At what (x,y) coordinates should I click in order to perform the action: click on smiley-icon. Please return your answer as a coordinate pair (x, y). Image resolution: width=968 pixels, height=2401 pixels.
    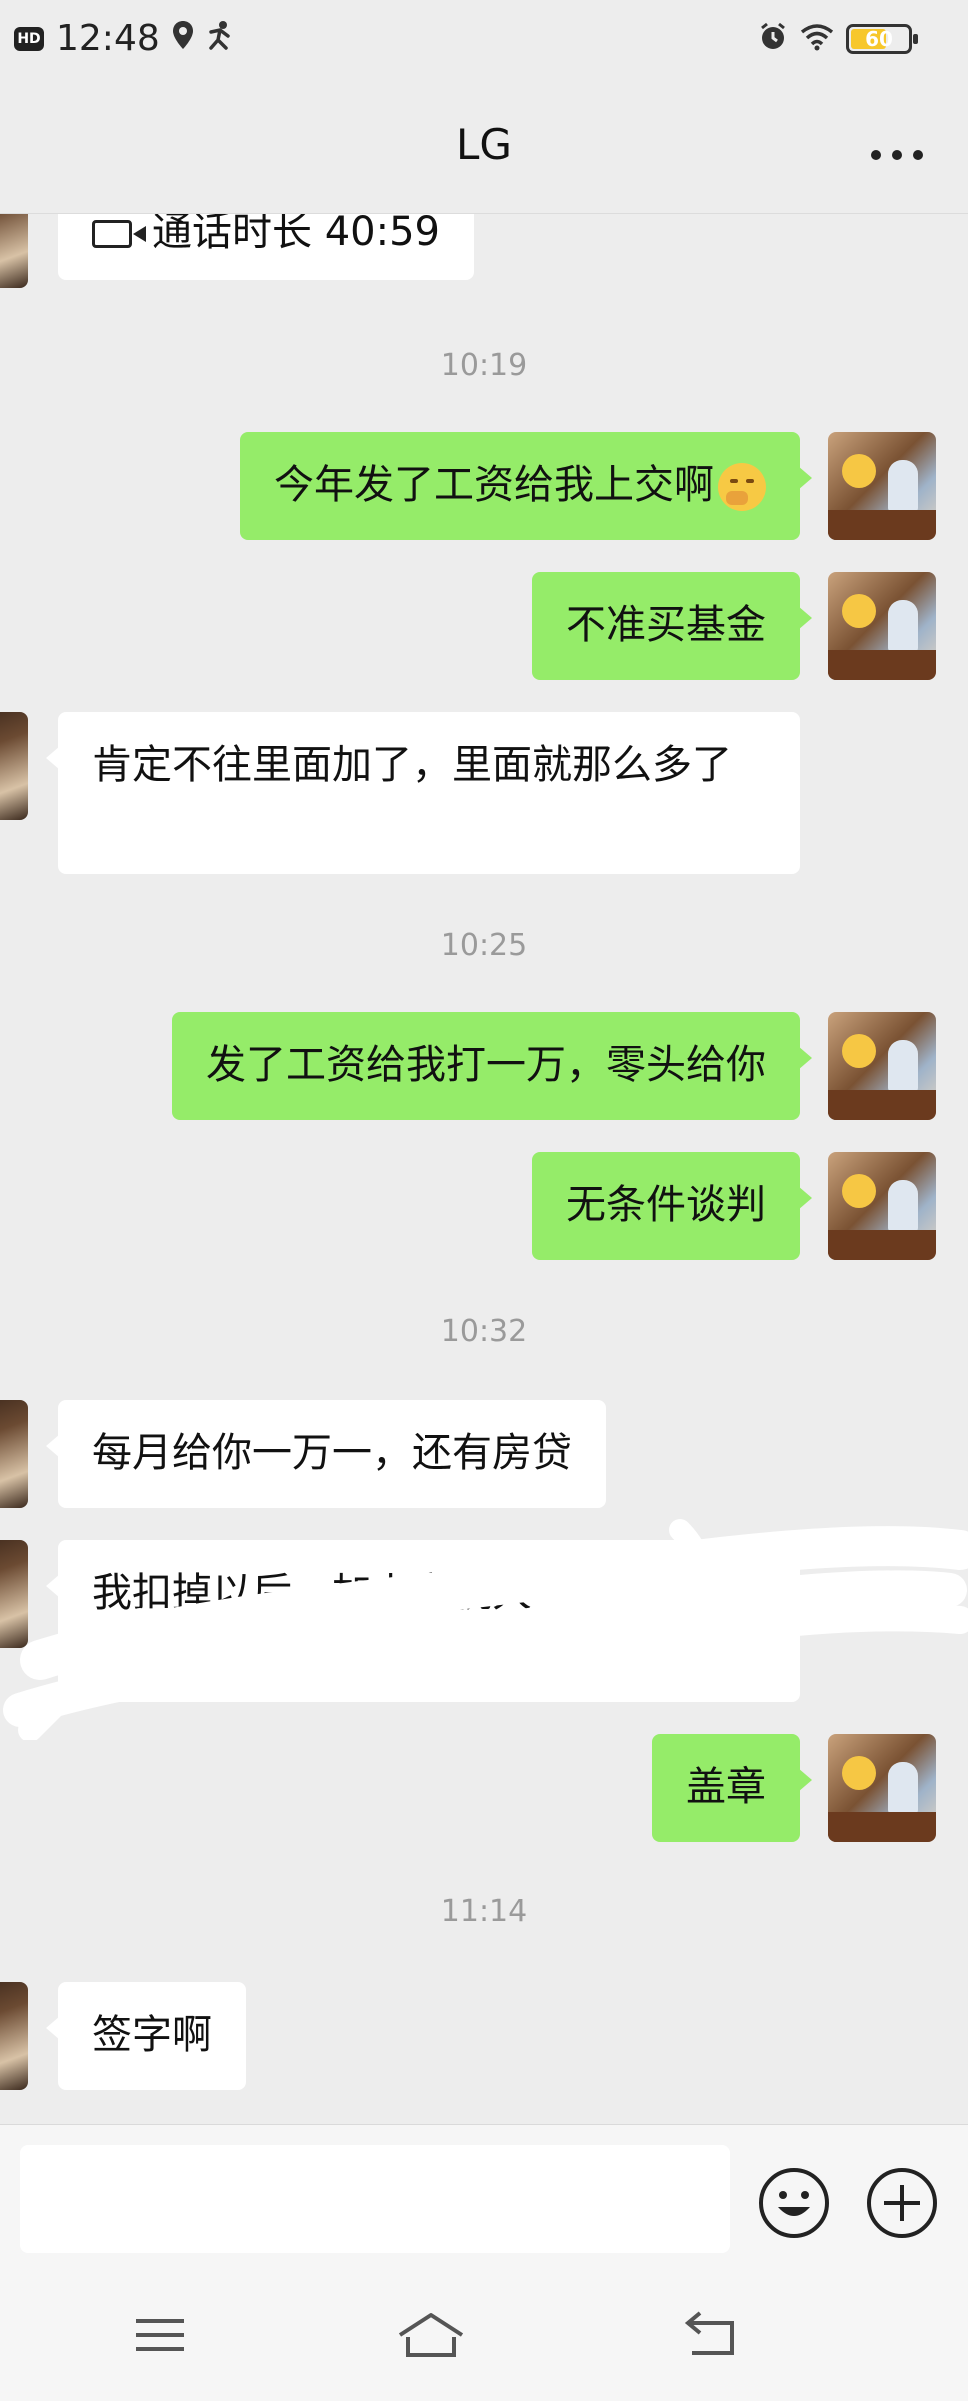
    Looking at the image, I should click on (794, 2203).